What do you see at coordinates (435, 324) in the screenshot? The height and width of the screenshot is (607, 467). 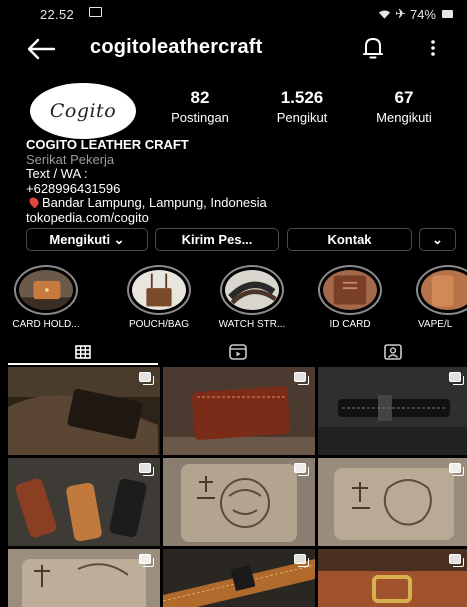 I see `highlight-label: VAPE/L` at bounding box center [435, 324].